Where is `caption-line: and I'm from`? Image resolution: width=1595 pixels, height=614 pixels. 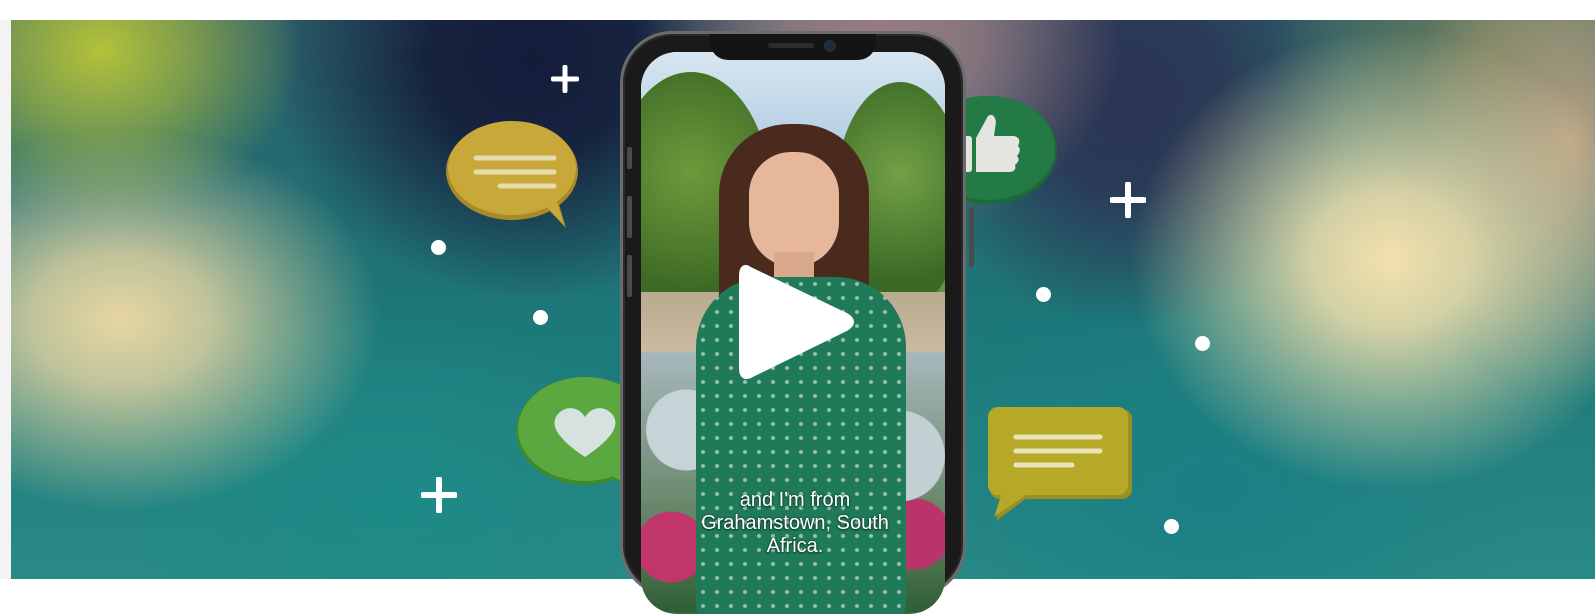 caption-line: and I'm from is located at coordinates (795, 500).